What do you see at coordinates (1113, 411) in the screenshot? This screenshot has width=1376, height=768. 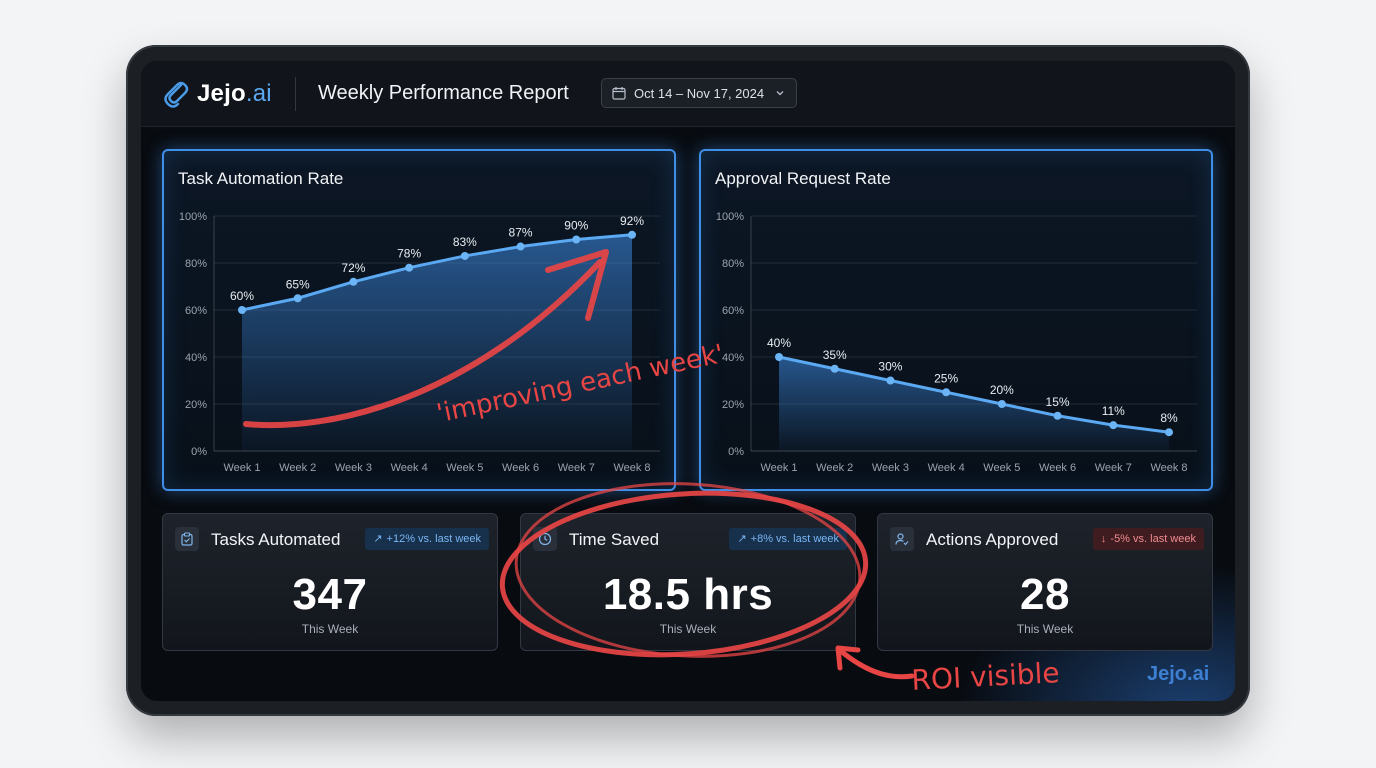 I see `data-label: 11%` at bounding box center [1113, 411].